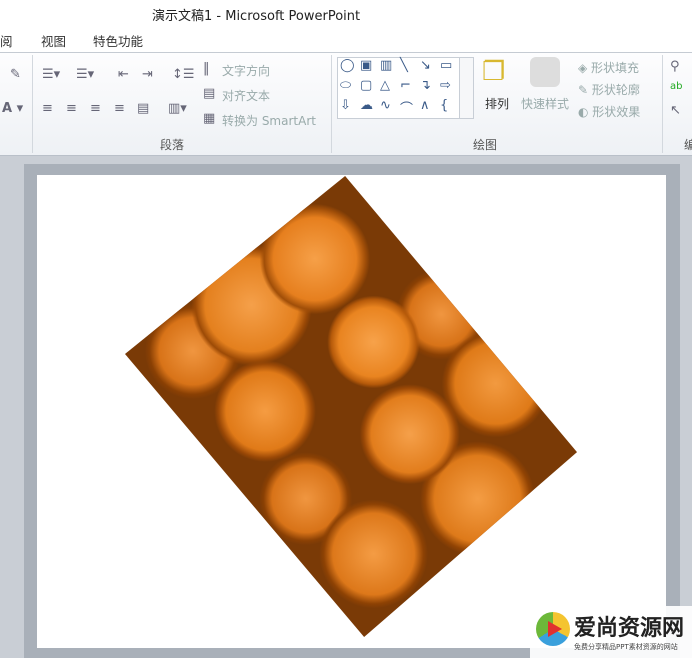 The image size is (692, 658). I want to click on shape-outline-button: ✎ 形状轮廓, so click(609, 89).